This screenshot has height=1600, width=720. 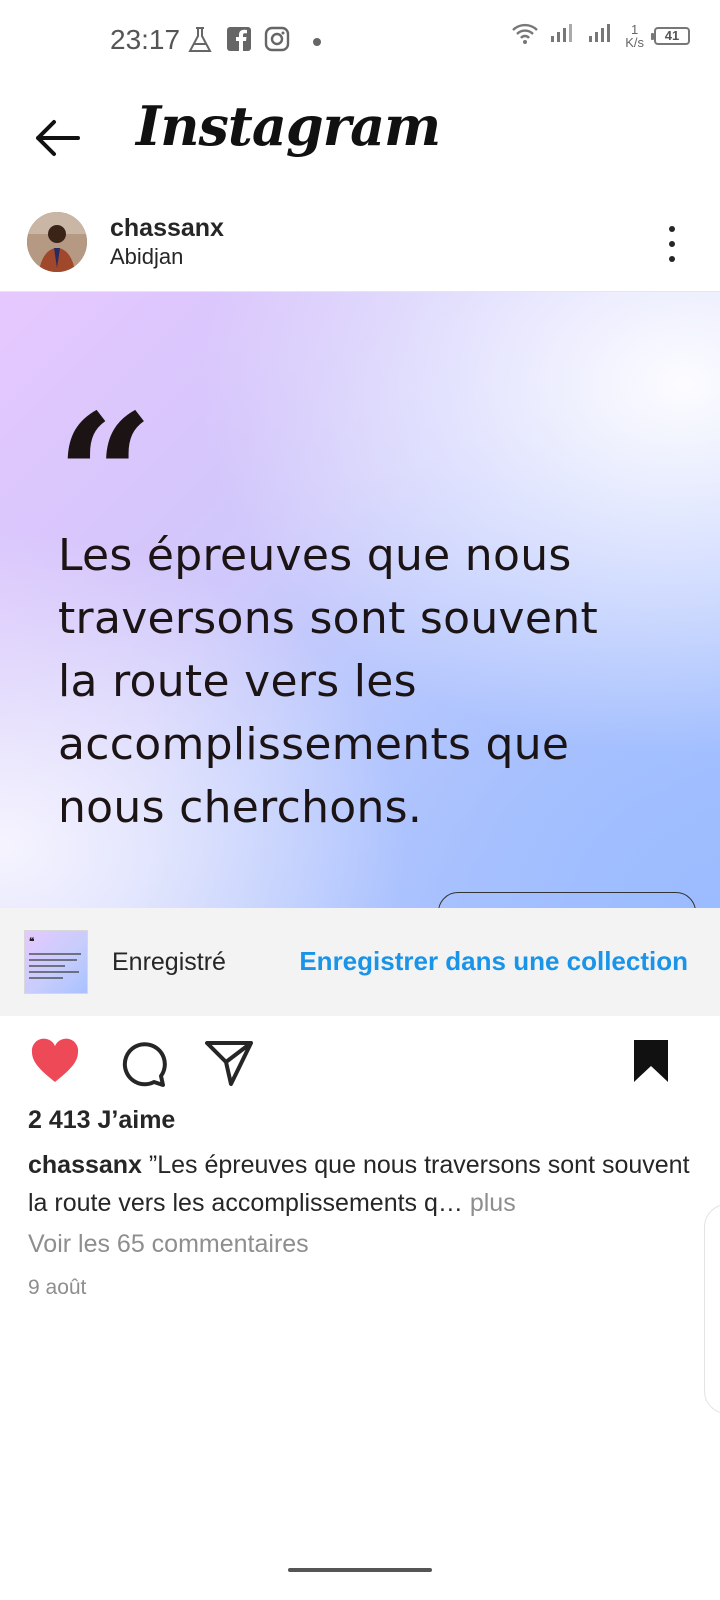 What do you see at coordinates (525, 35) in the screenshot?
I see `wifi-icon` at bounding box center [525, 35].